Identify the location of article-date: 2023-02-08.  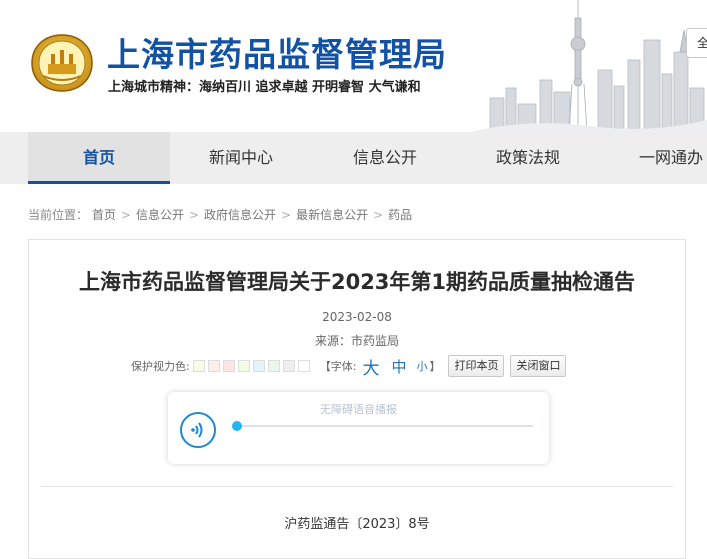
(357, 317).